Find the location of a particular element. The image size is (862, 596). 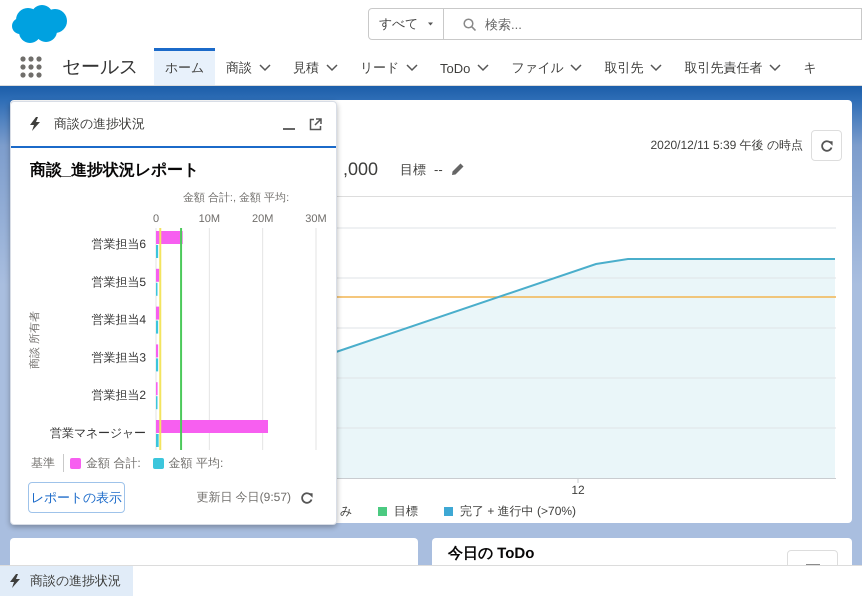

axis-title: 商談 所有者 is located at coordinates (35, 340).